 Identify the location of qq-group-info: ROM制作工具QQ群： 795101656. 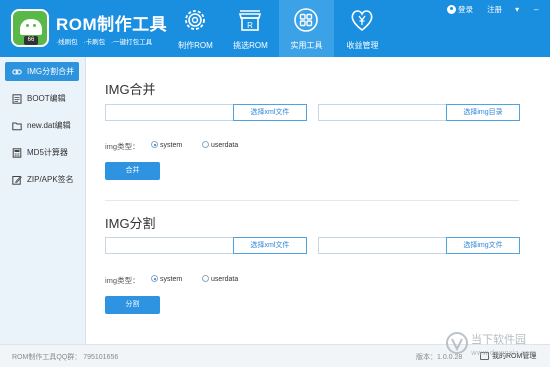
(65, 357).